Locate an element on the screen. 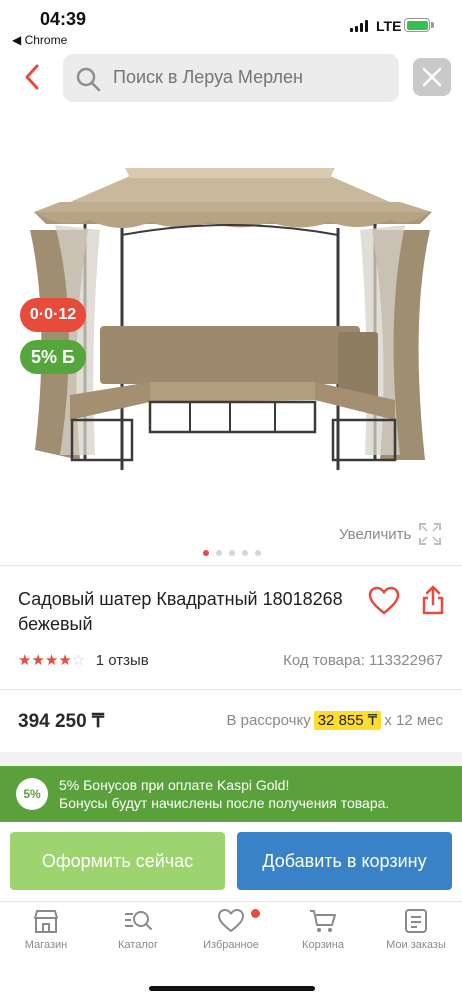 The height and width of the screenshot is (999, 462). tab-shop: Магазин is located at coordinates (46, 929).